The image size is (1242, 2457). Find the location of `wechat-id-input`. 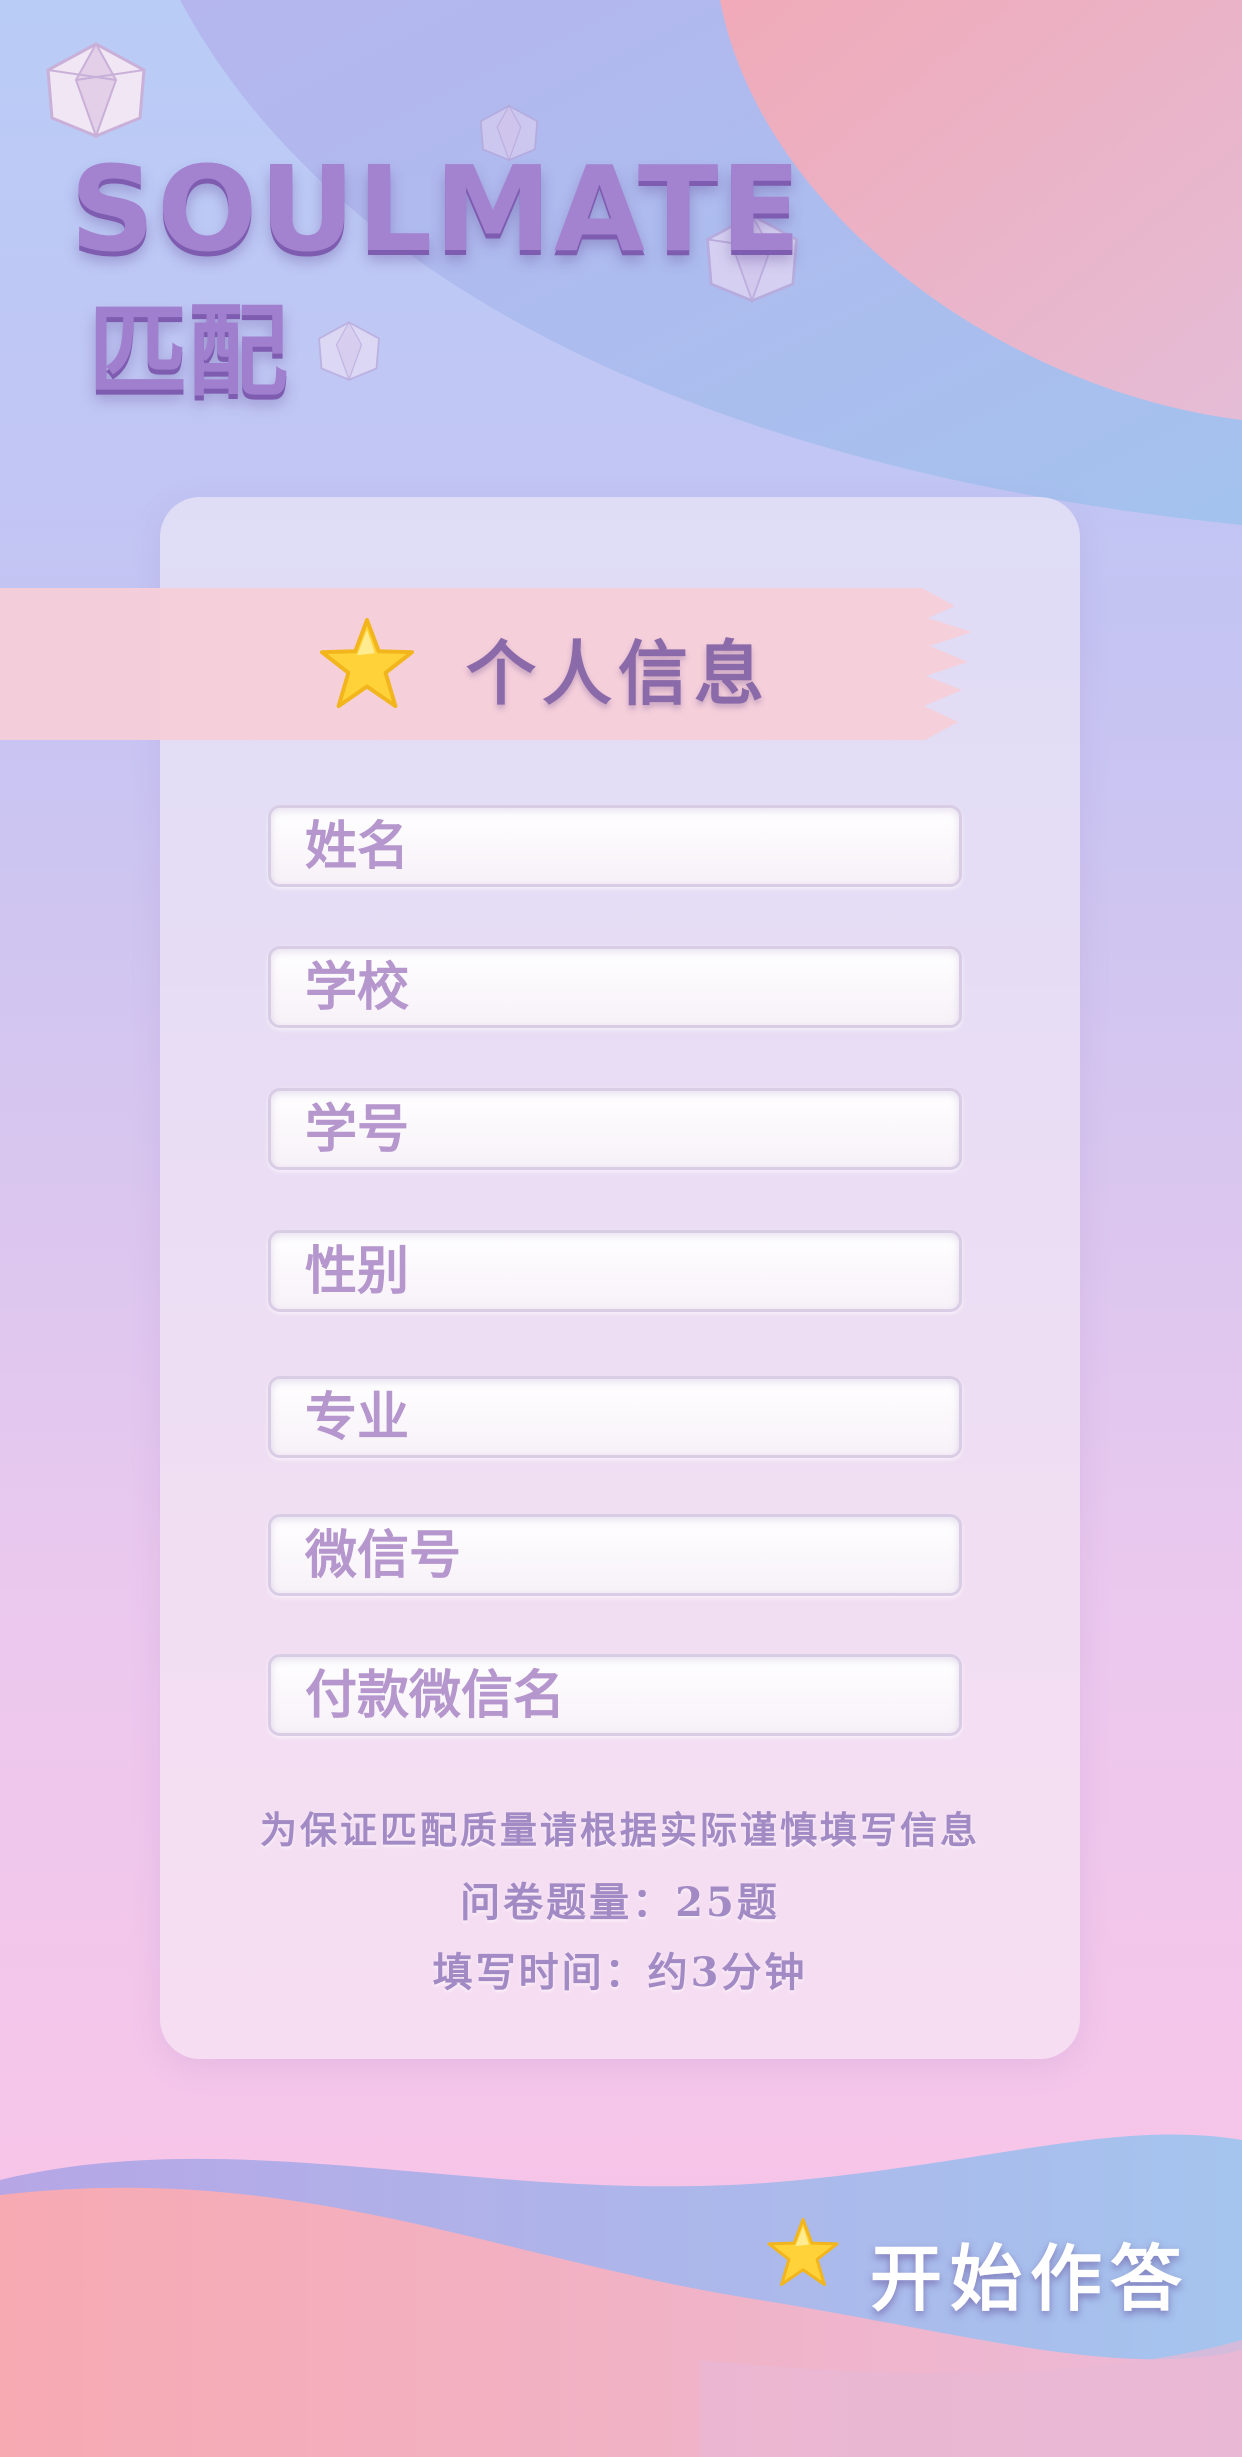

wechat-id-input is located at coordinates (615, 1555).